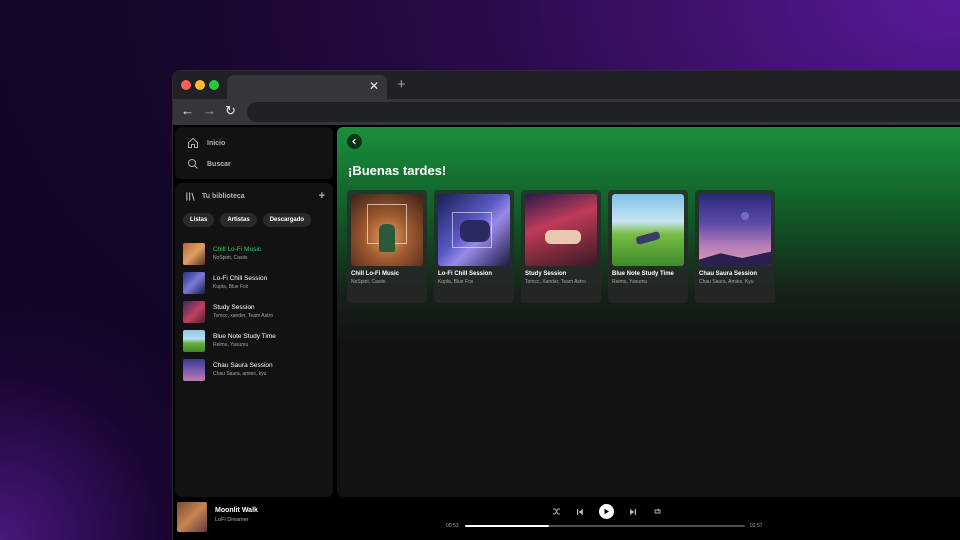 The image size is (960, 540). I want to click on list-item: Study Session Tomcc, xander, Team Astro, so click(256, 311).